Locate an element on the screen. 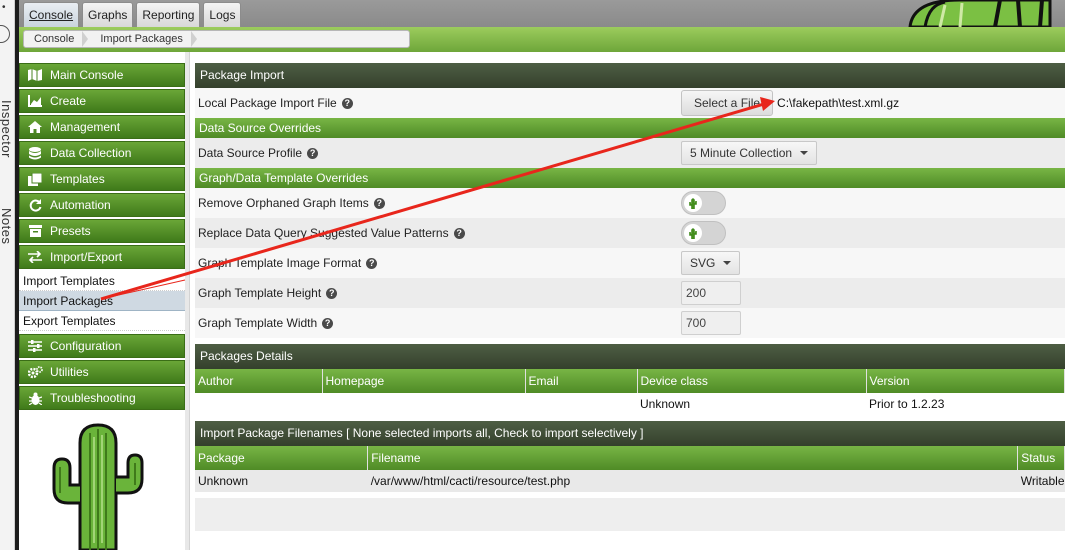 The height and width of the screenshot is (550, 1065). map-icon is located at coordinates (35, 75).